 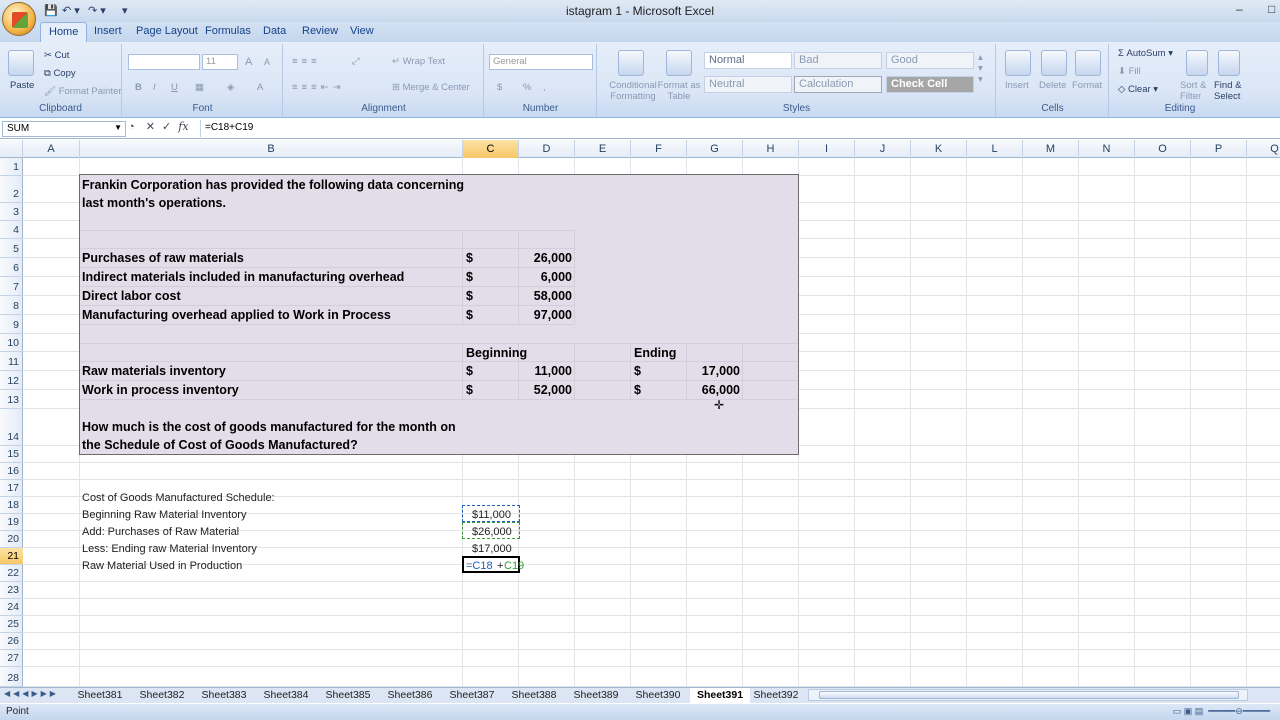 What do you see at coordinates (11, 380) in the screenshot?
I see `row-header: 12` at bounding box center [11, 380].